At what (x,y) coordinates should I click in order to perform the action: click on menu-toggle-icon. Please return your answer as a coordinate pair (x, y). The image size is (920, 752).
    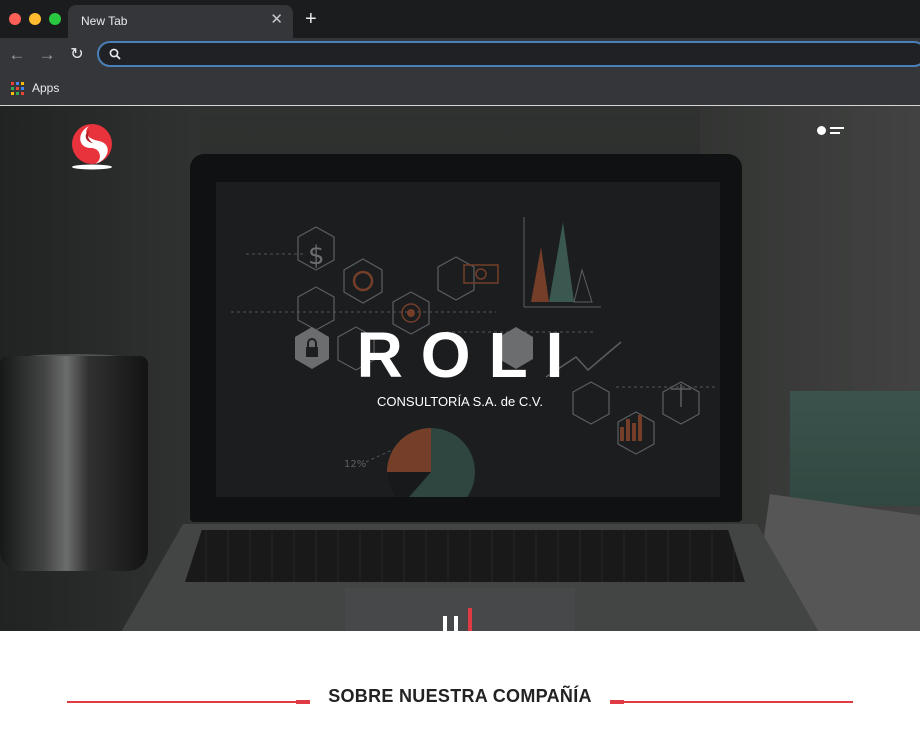
    Looking at the image, I should click on (831, 131).